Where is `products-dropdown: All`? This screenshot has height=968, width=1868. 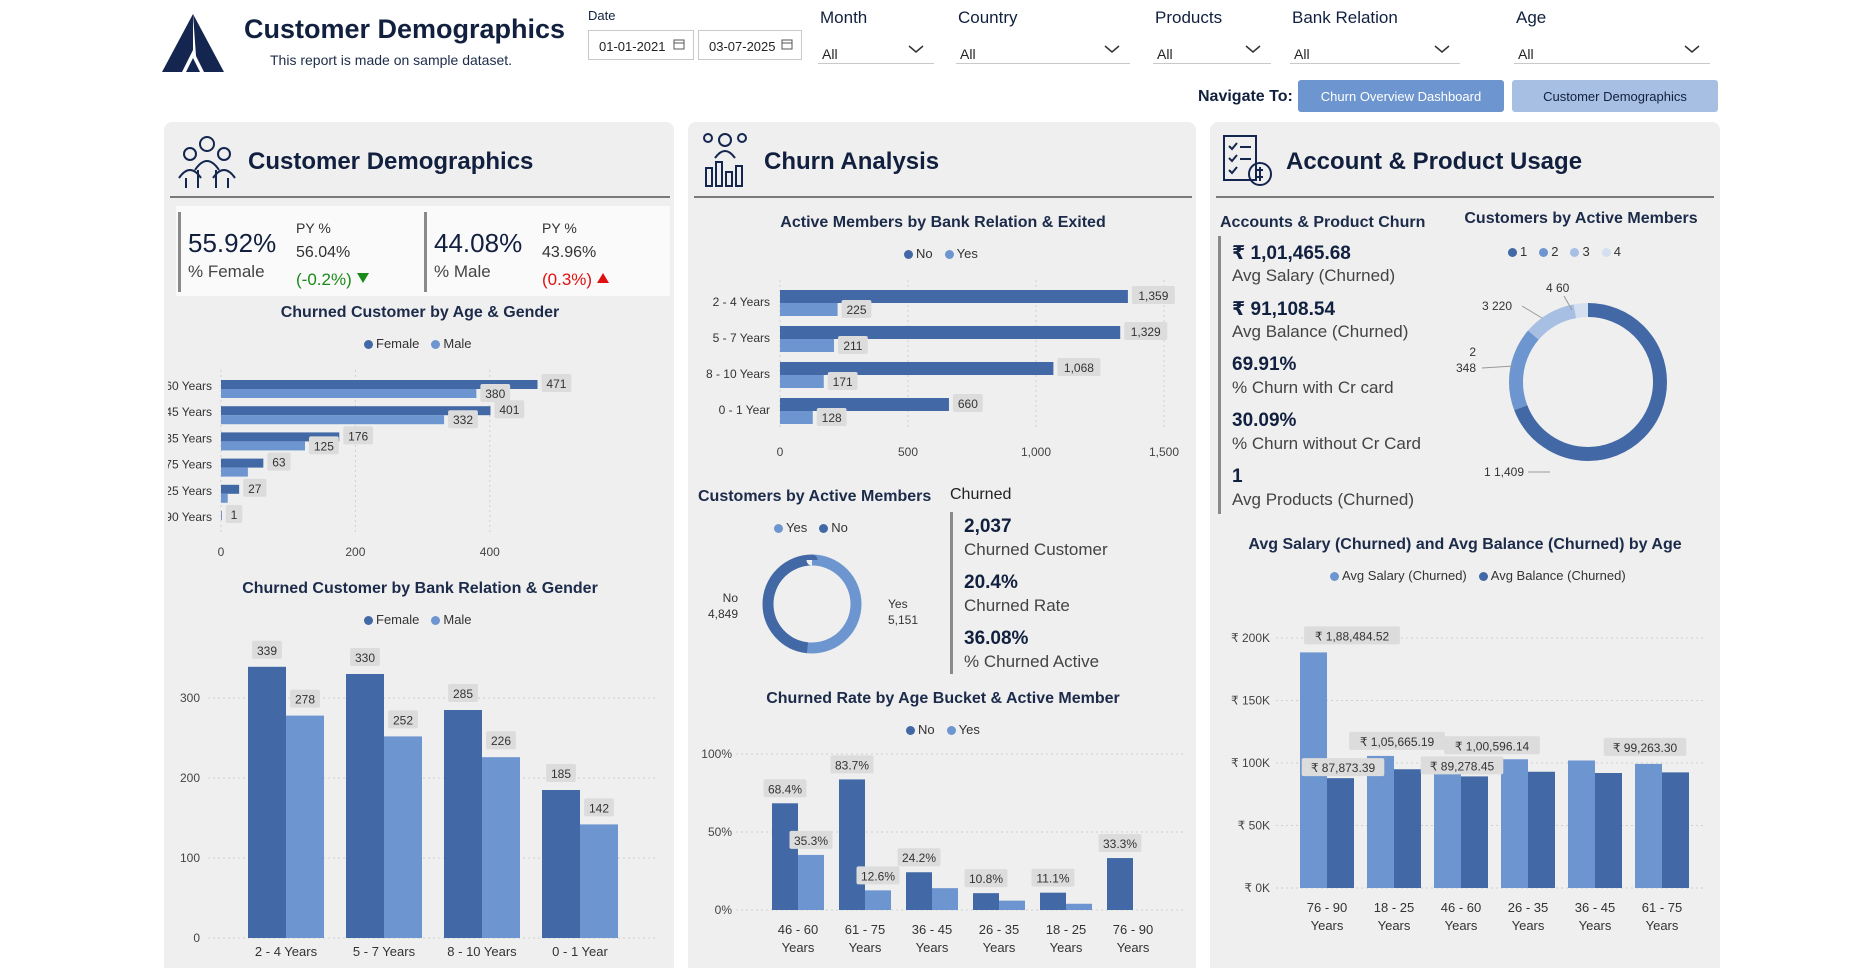
products-dropdown: All is located at coordinates (1212, 49).